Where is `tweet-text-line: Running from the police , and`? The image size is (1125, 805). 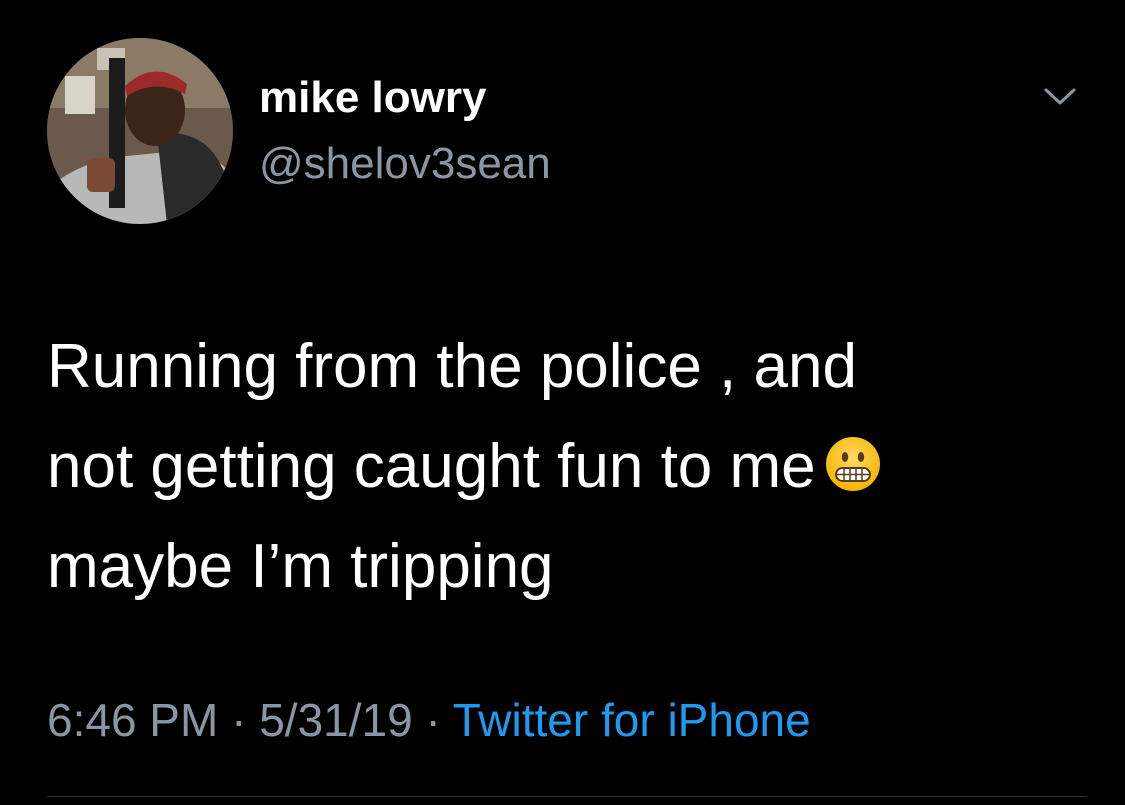
tweet-text-line: Running from the police , and is located at coordinates (452, 366).